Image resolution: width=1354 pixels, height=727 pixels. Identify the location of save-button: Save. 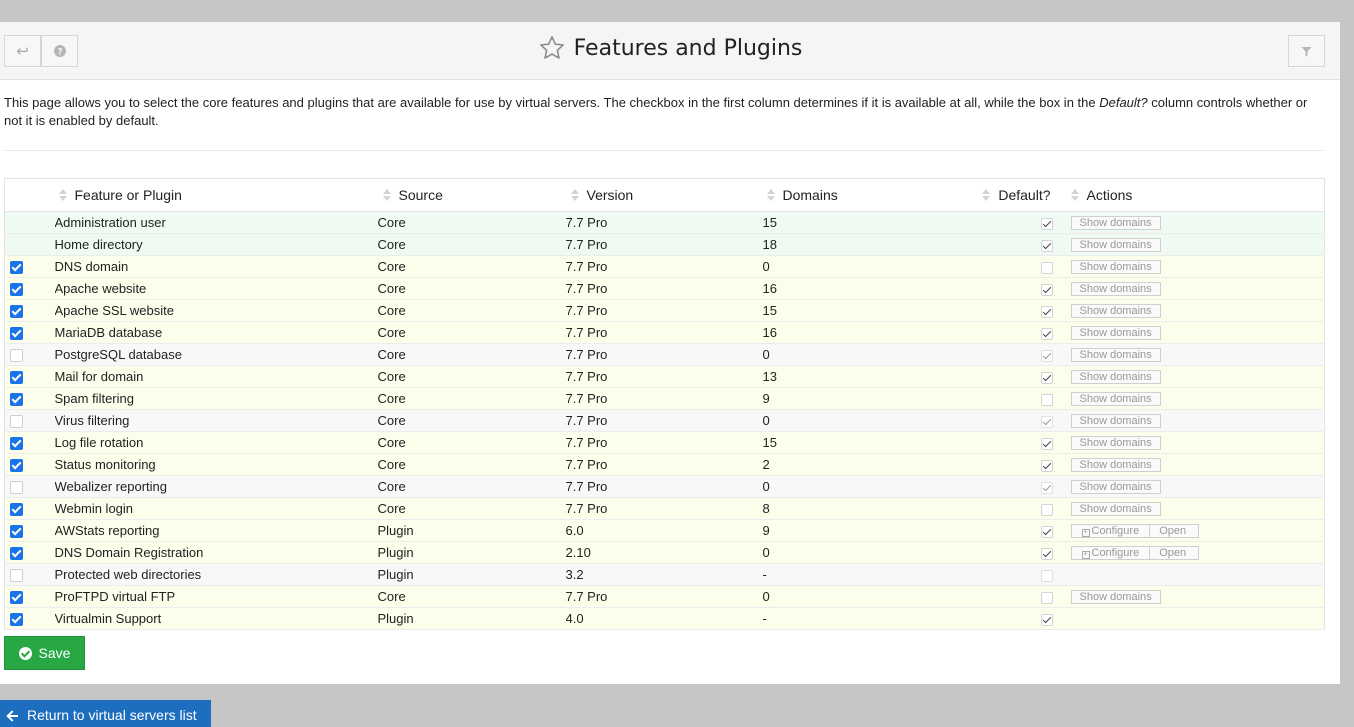
(44, 653).